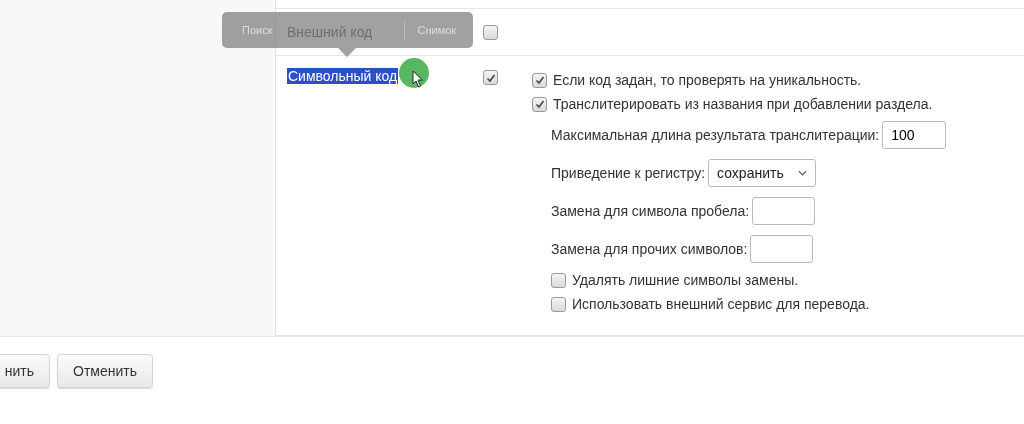 This screenshot has width=1024, height=424. What do you see at coordinates (762, 173) in the screenshot?
I see `dropdown: сохранить` at bounding box center [762, 173].